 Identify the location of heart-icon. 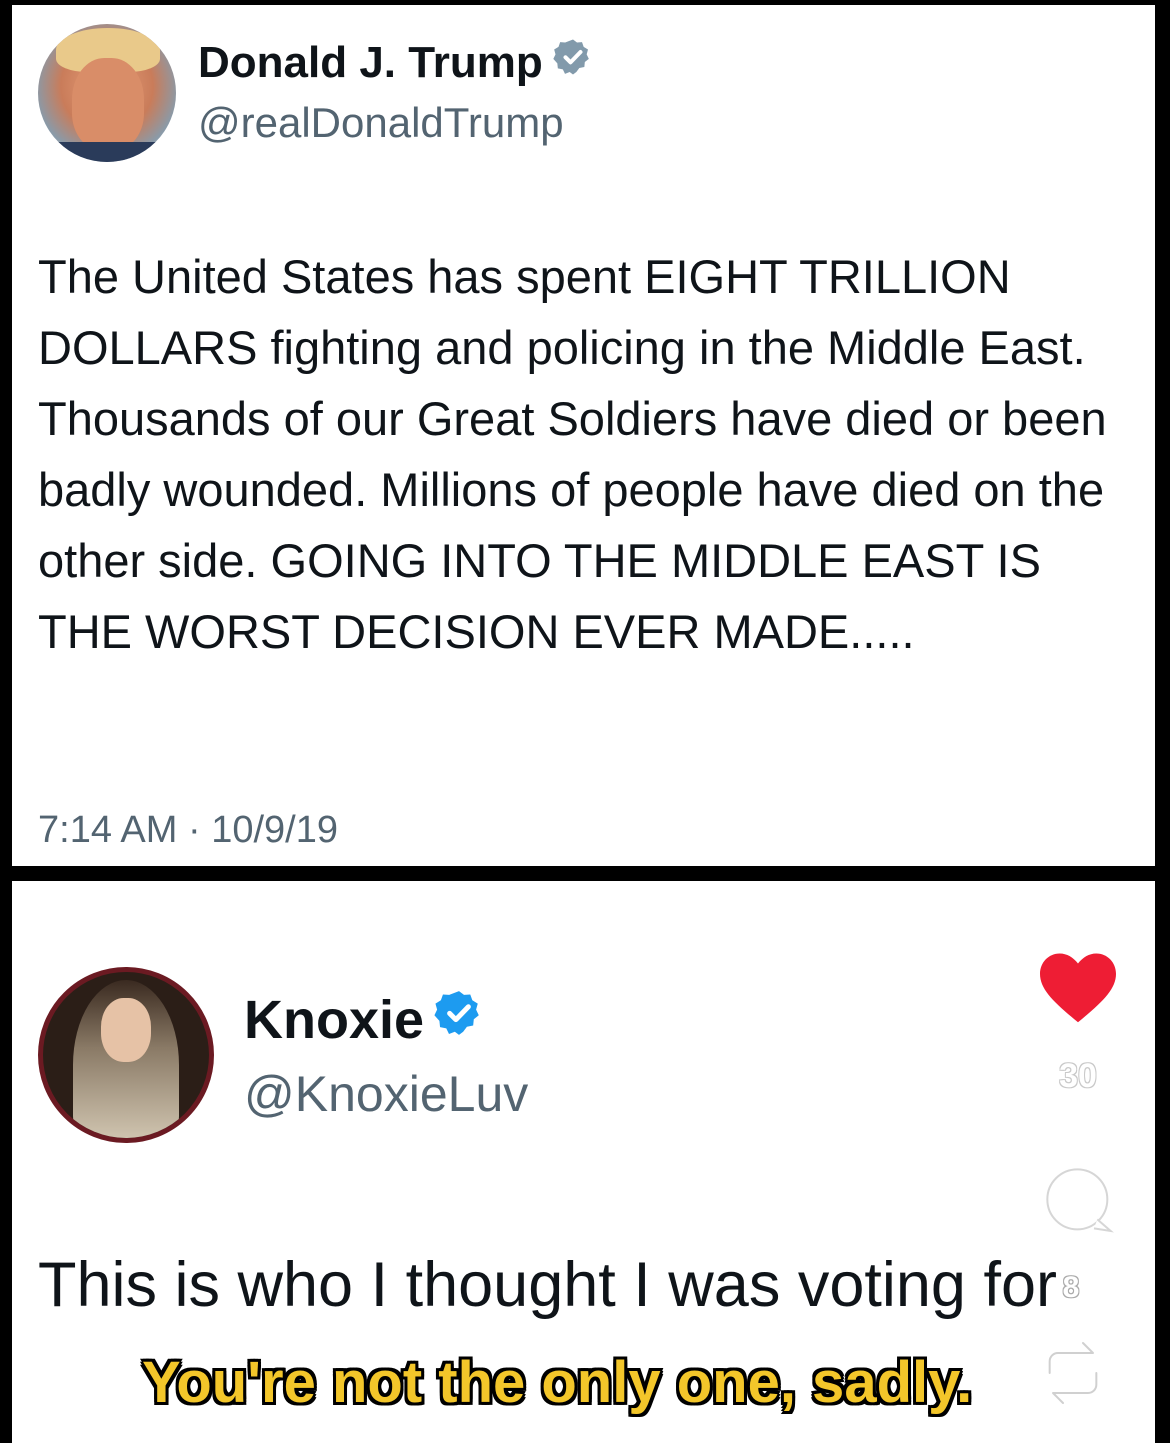
(1078, 989).